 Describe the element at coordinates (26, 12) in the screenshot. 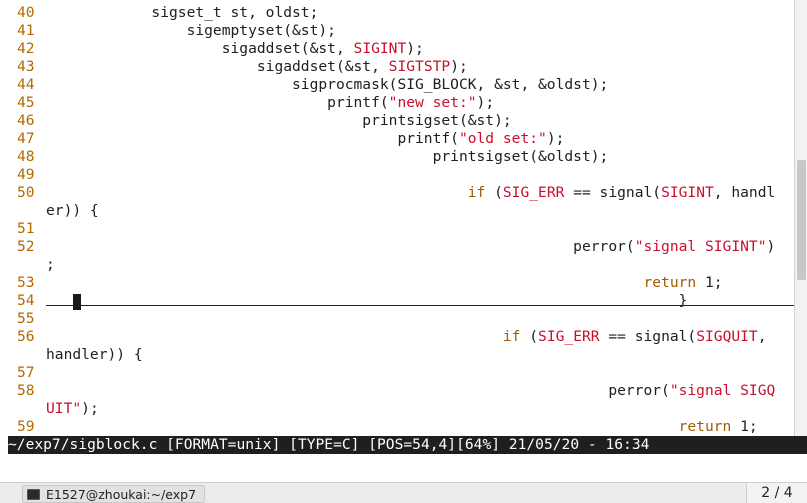

I see `line-number: 40` at that location.